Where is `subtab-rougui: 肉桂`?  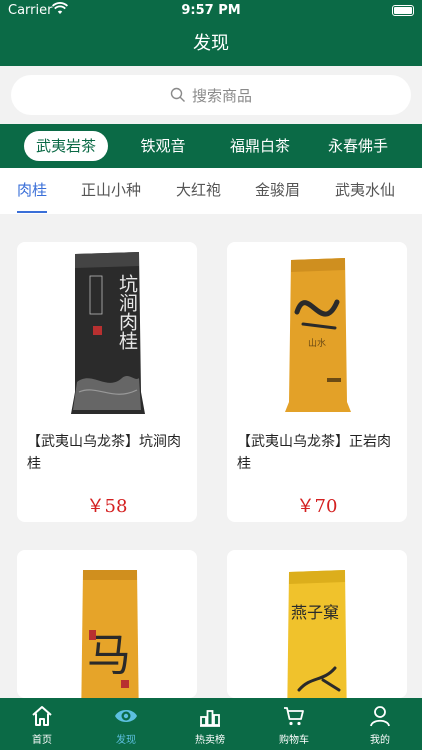
subtab-rougui: 肉桂 is located at coordinates (32, 191).